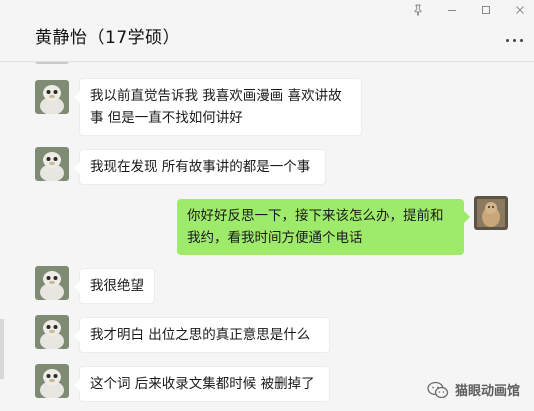 The width and height of the screenshot is (534, 411). I want to click on message-bubble: 我现在发现 所有故事讲的都是一个事, so click(200, 167).